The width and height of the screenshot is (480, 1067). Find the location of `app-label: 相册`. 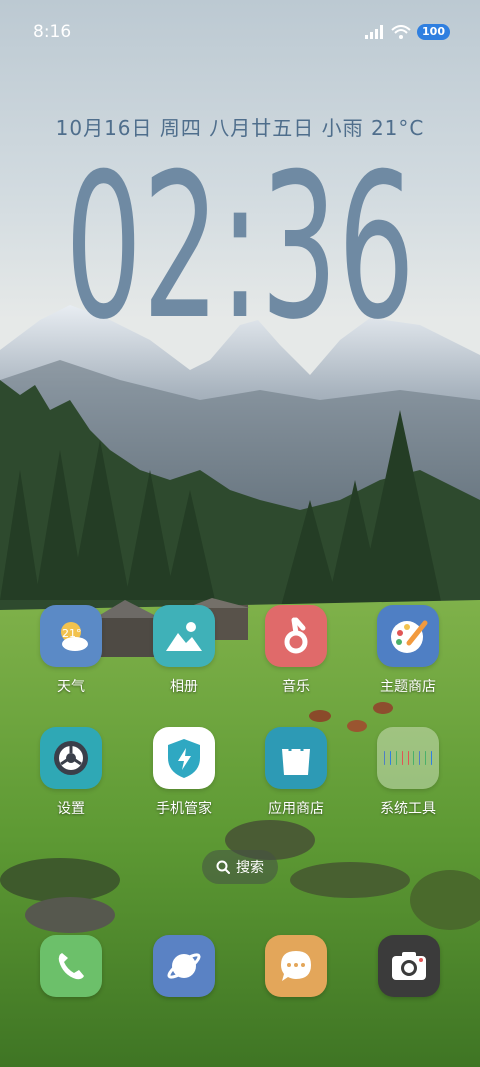

app-label: 相册 is located at coordinates (184, 687).